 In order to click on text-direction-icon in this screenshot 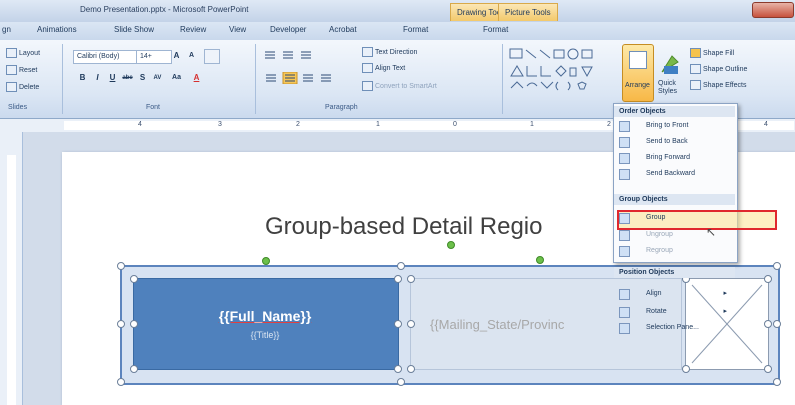, I will do `click(367, 52)`.